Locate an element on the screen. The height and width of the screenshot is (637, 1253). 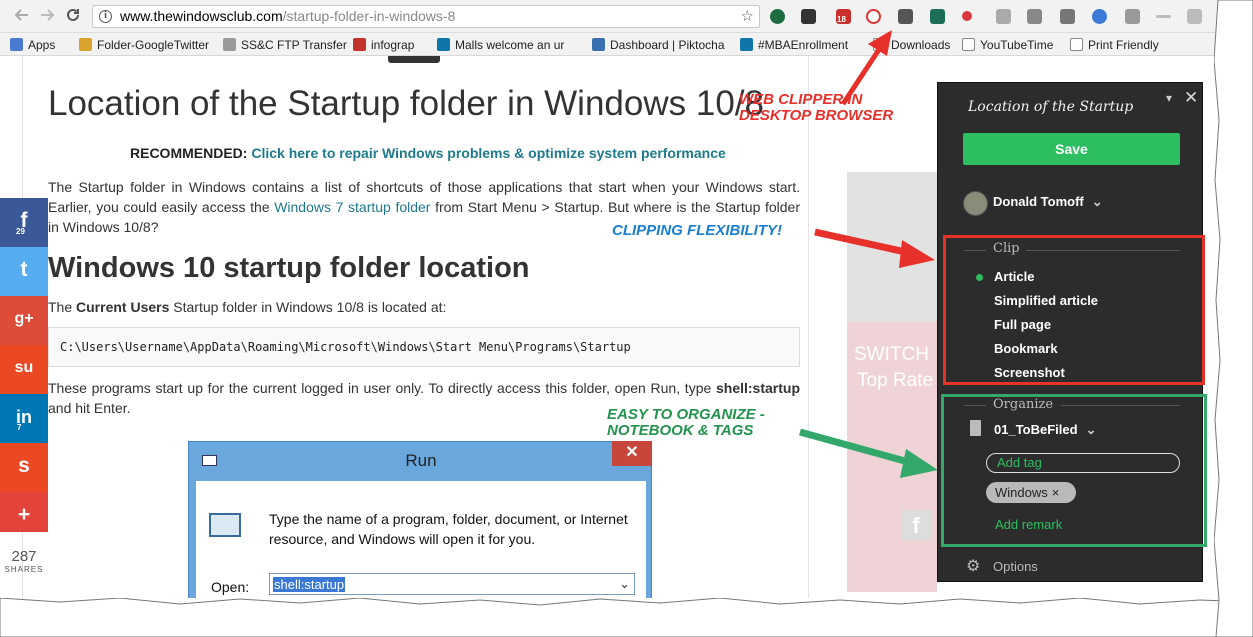
bookmark-label: Downloads is located at coordinates (921, 45).